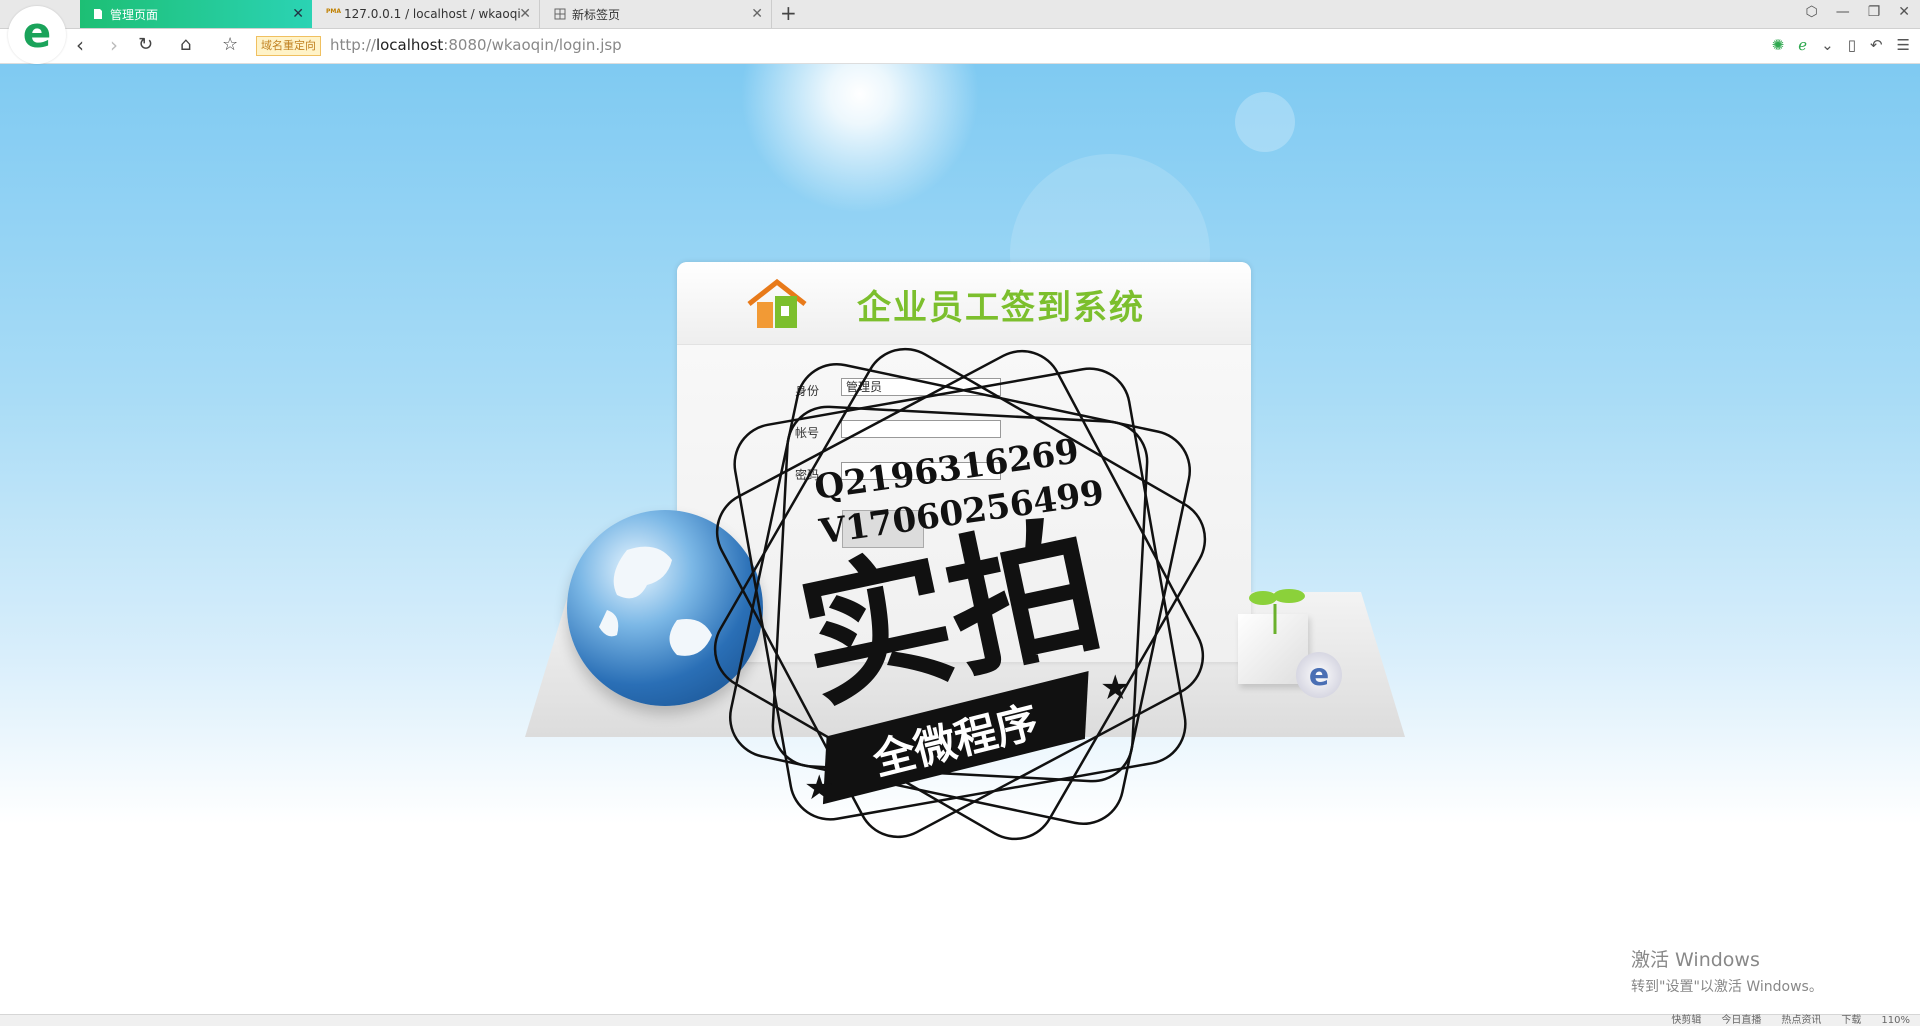 The width and height of the screenshot is (1920, 1026). What do you see at coordinates (1695, 960) in the screenshot?
I see `activation-title: 激活 Windows` at bounding box center [1695, 960].